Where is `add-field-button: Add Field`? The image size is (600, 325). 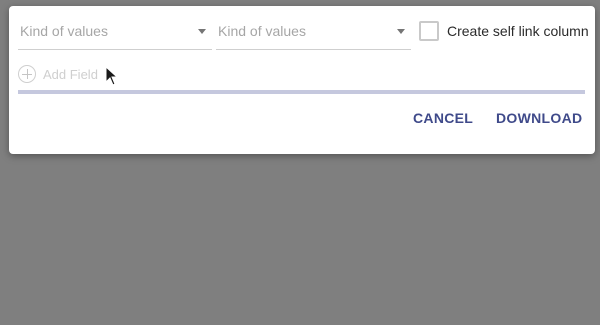 add-field-button: Add Field is located at coordinates (58, 74).